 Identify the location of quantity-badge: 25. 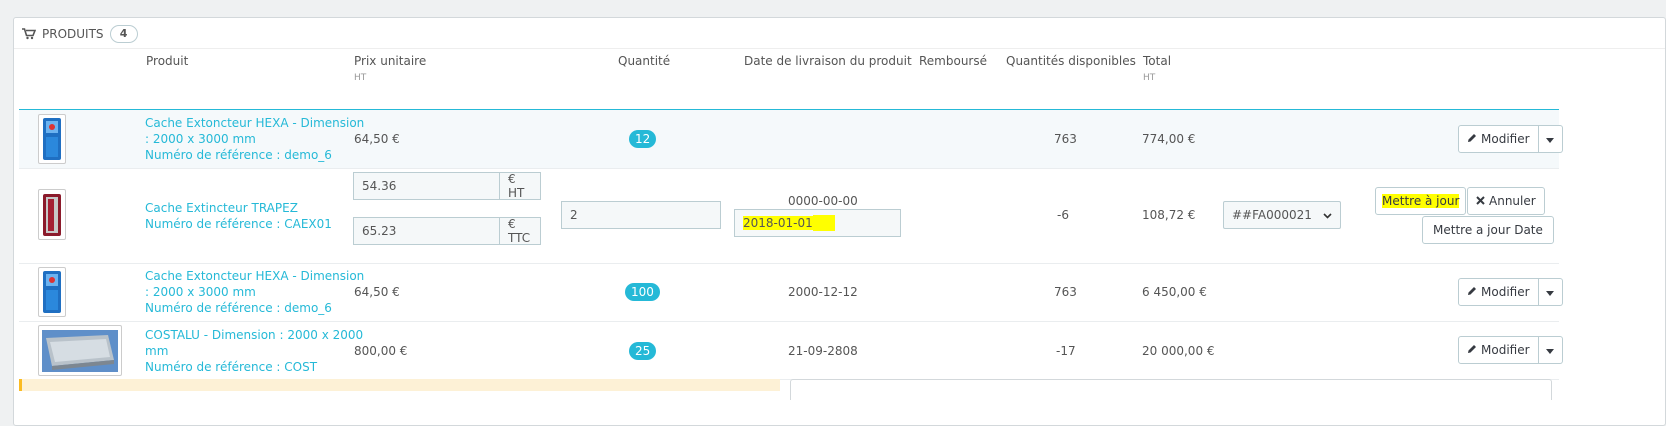
(643, 351).